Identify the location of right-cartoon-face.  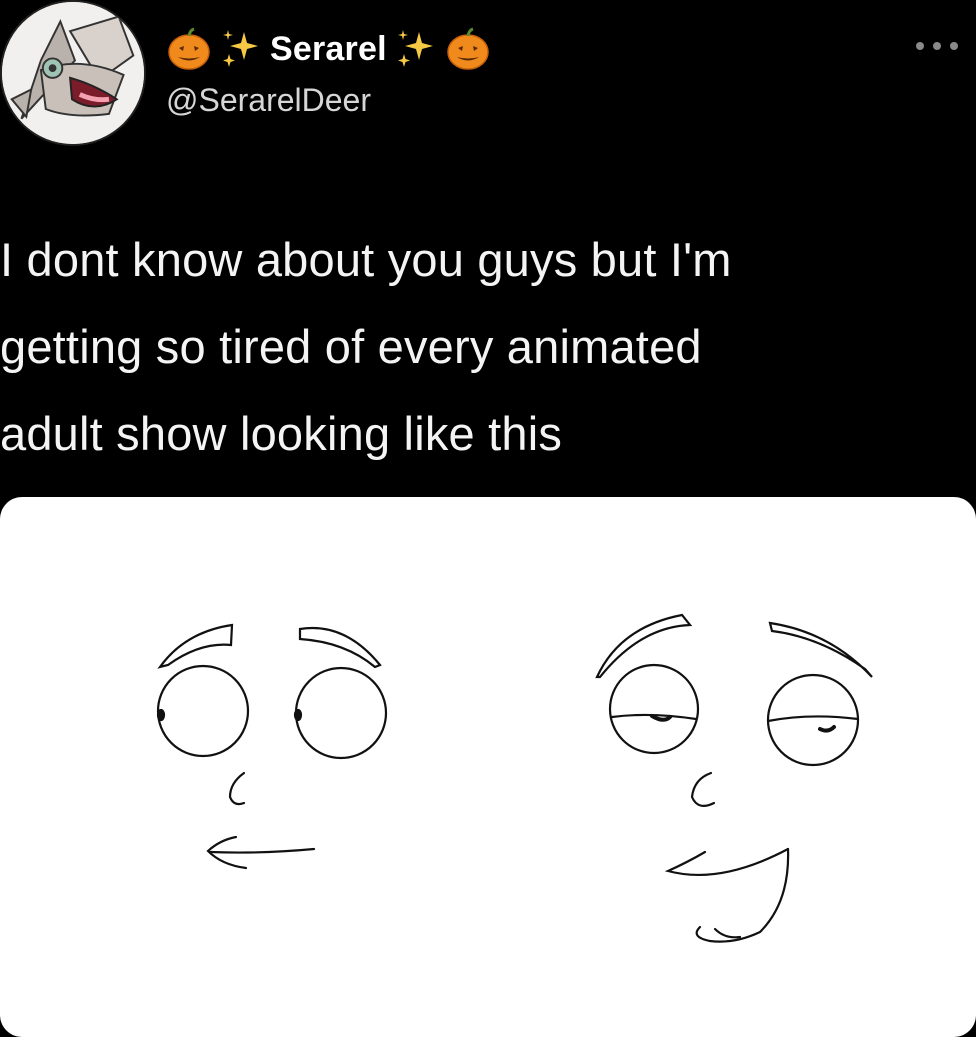
(734, 778).